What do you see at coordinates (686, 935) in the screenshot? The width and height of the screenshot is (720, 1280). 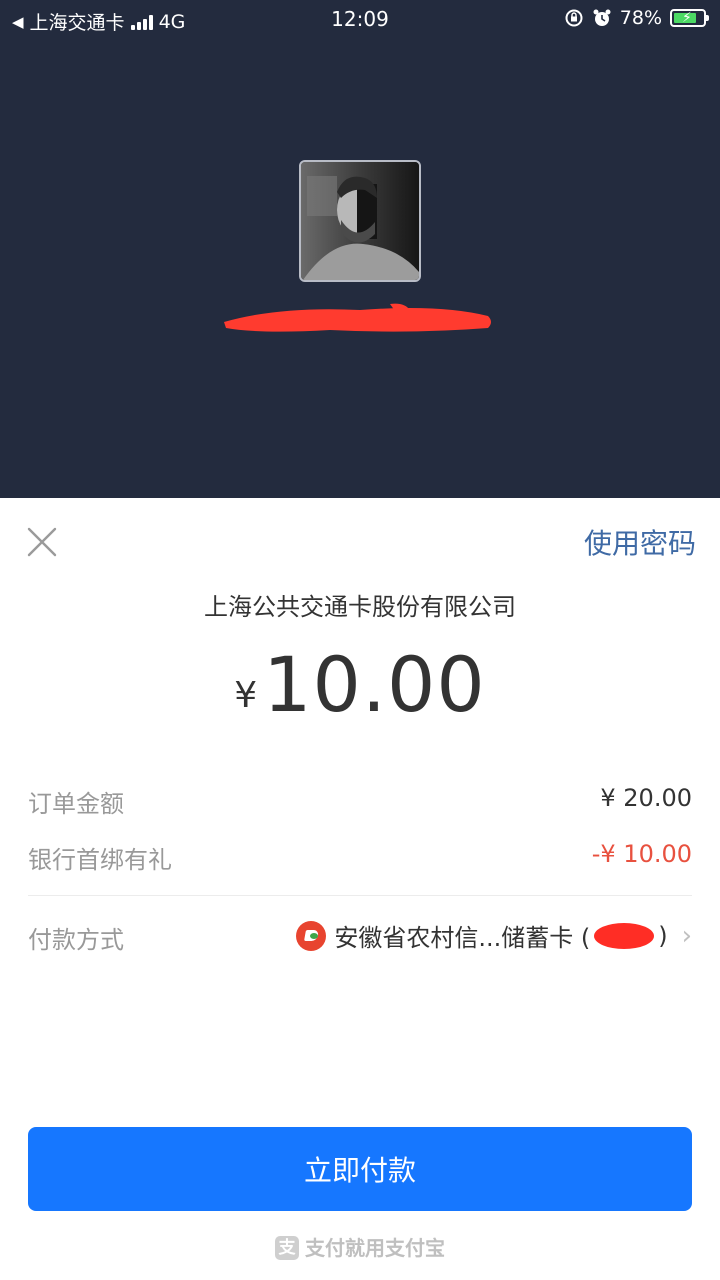 I see `chevron-right-icon: ›` at bounding box center [686, 935].